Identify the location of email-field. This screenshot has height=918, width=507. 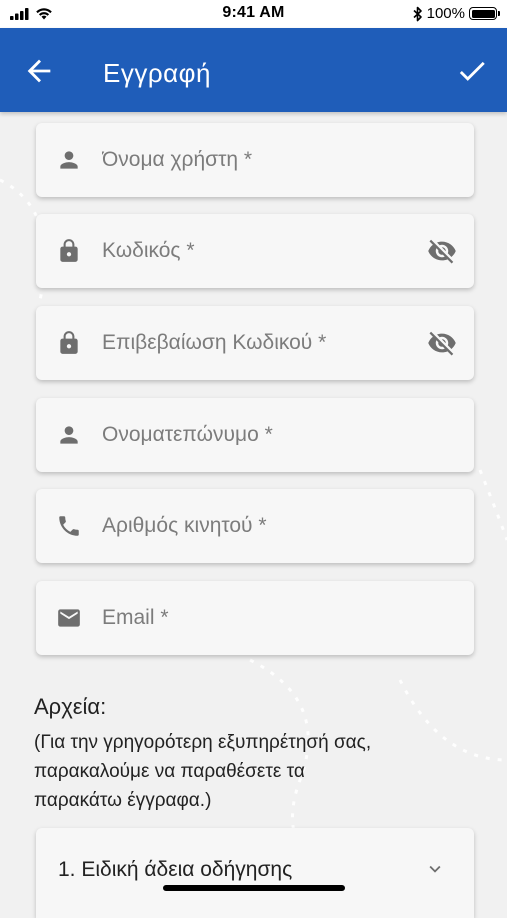
(255, 618).